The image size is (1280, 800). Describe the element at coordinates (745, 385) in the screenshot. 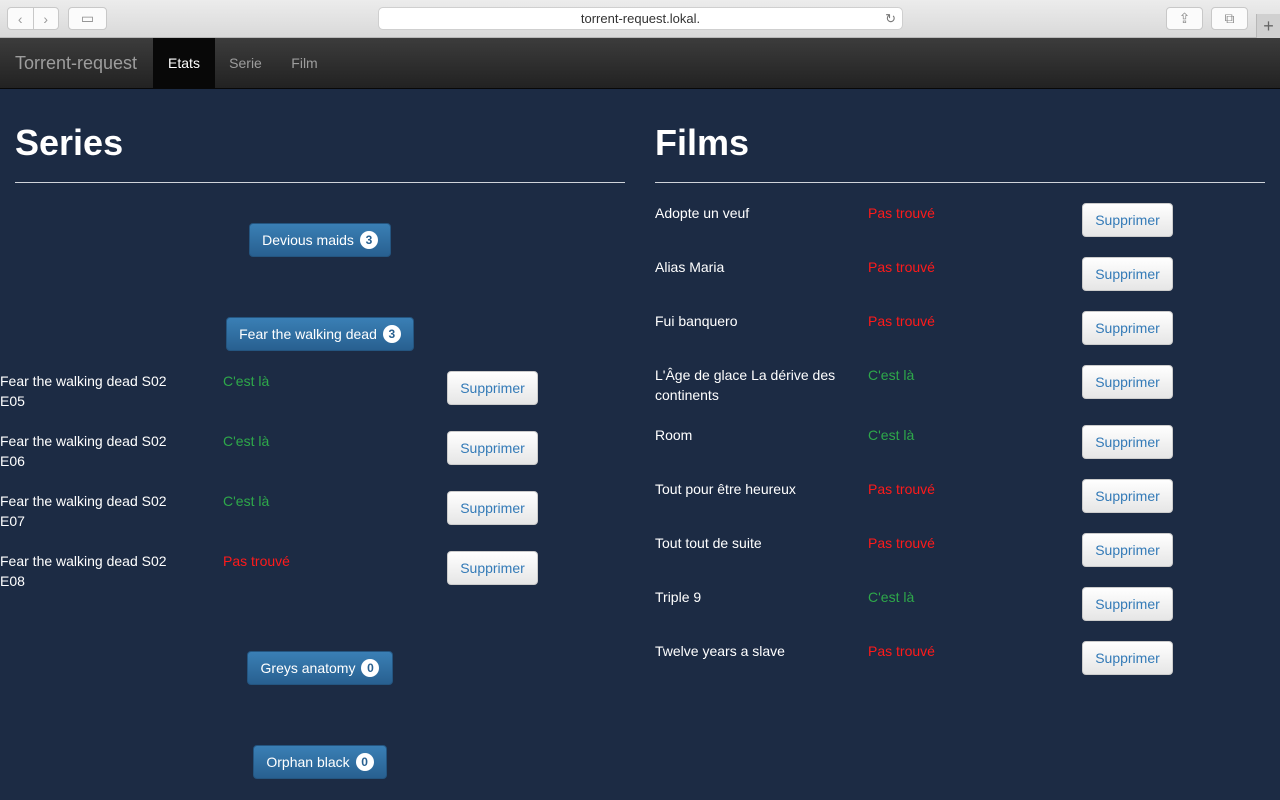

I see `film-name: L'Âge de glace La dérive des continents` at that location.